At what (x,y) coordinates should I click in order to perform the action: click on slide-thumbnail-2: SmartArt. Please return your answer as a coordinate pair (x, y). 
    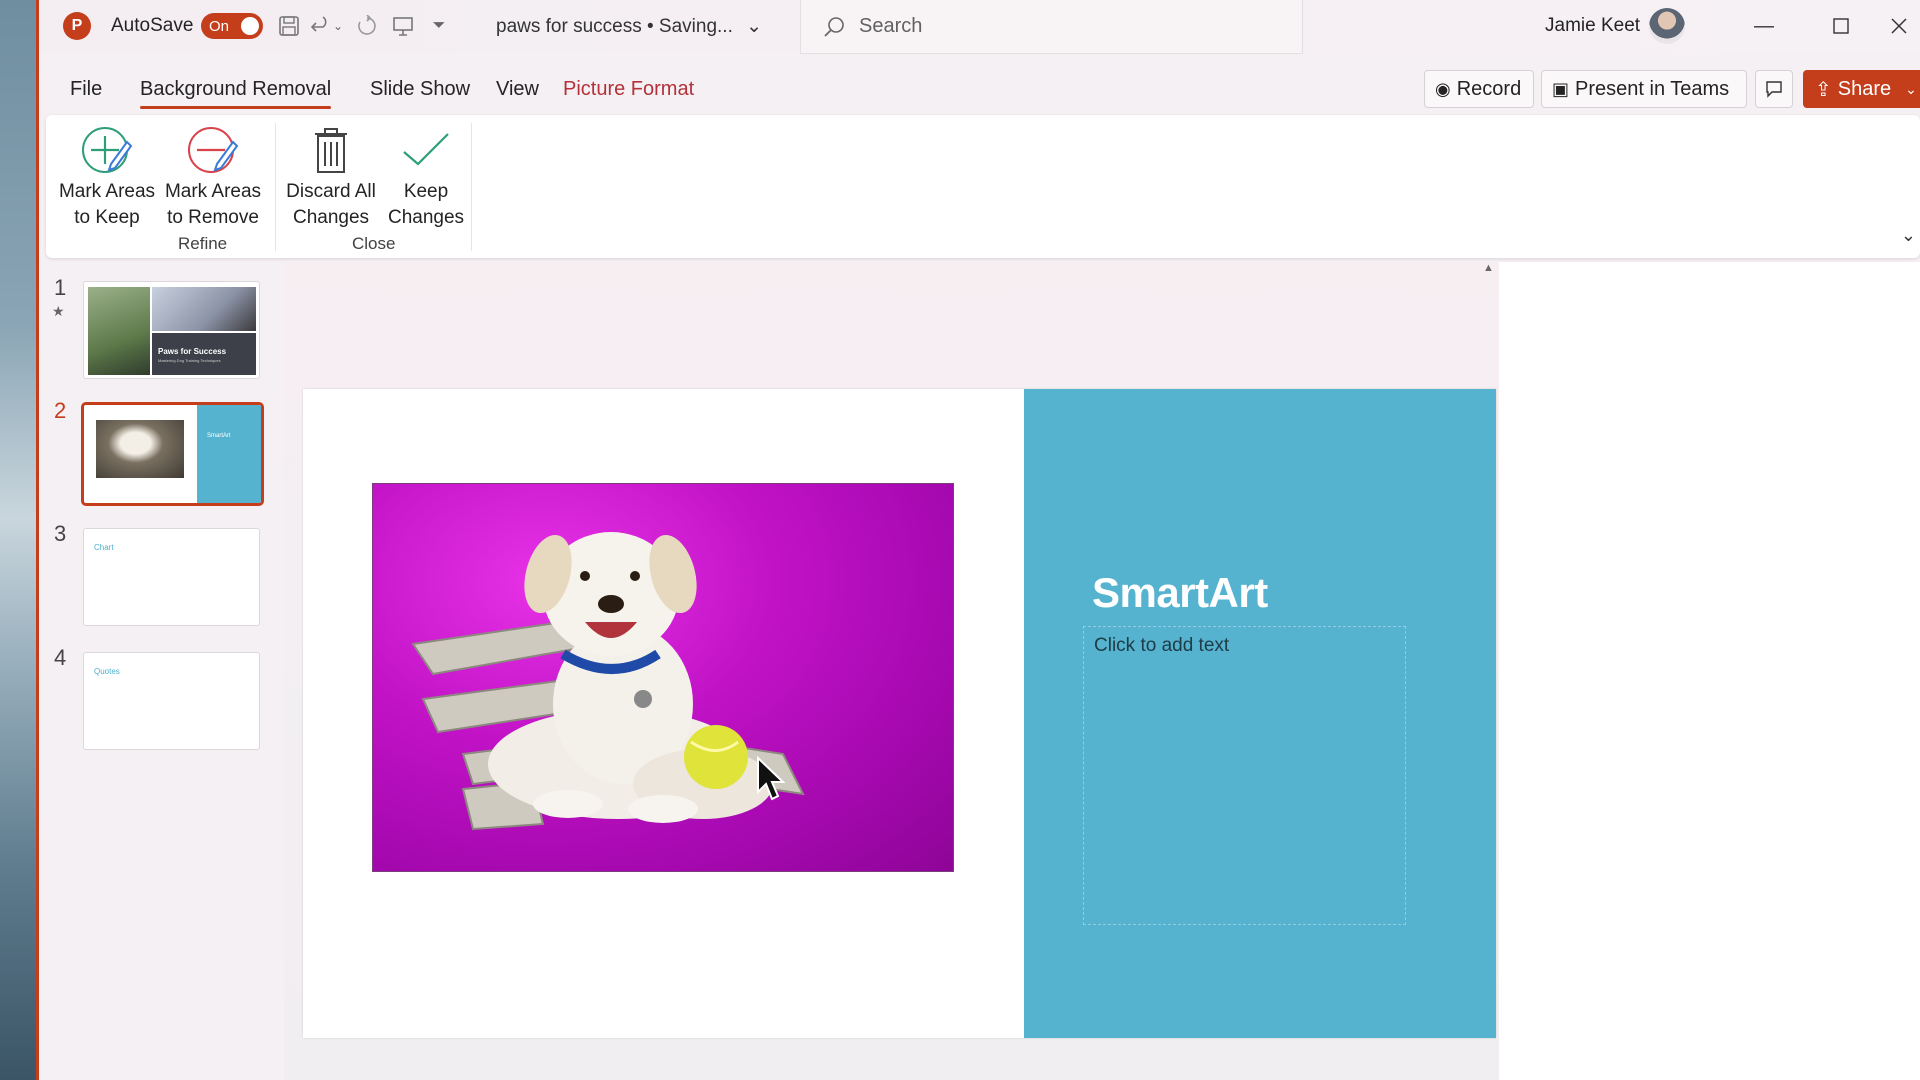
    Looking at the image, I should click on (172, 454).